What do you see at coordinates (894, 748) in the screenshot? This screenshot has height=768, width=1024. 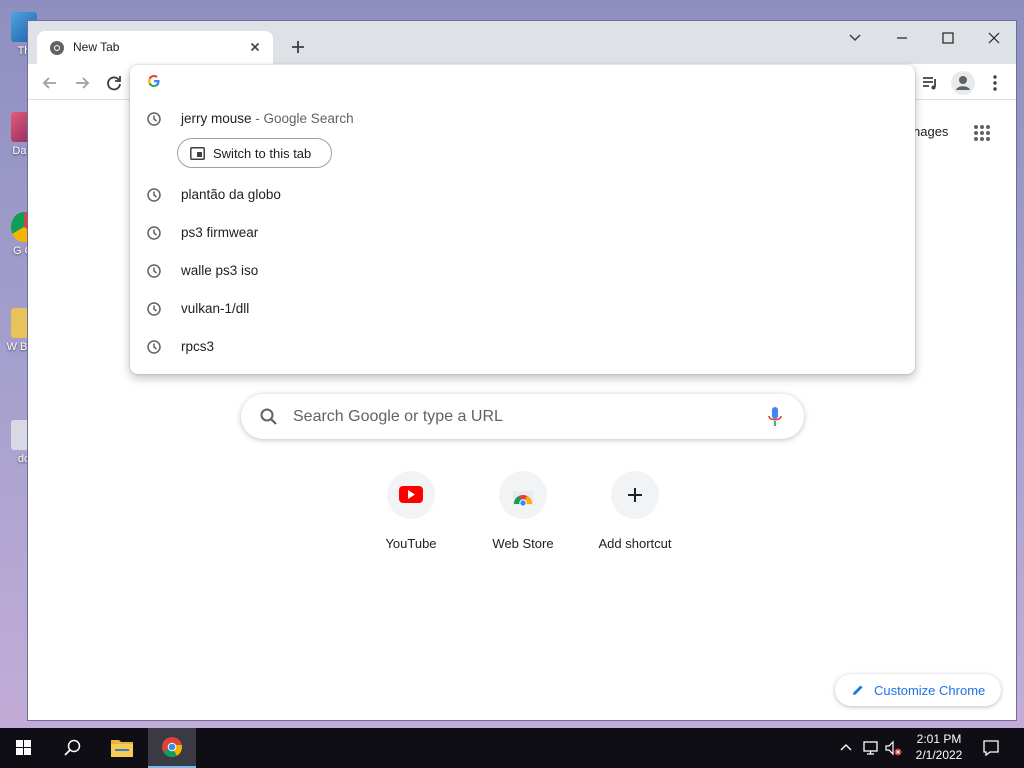 I see `volume-muted-icon` at bounding box center [894, 748].